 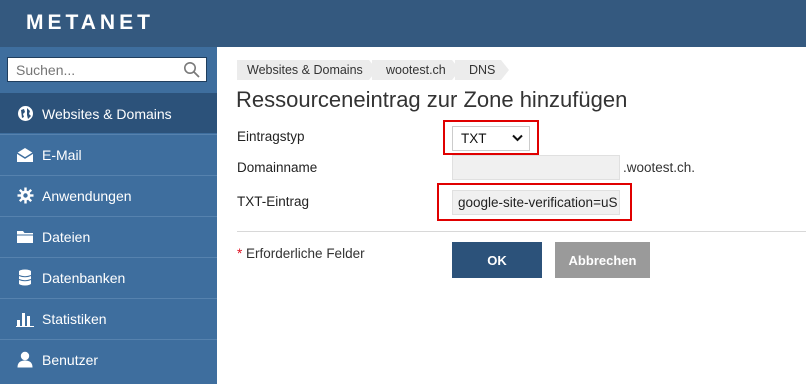 I want to click on required-star: *, so click(x=240, y=253).